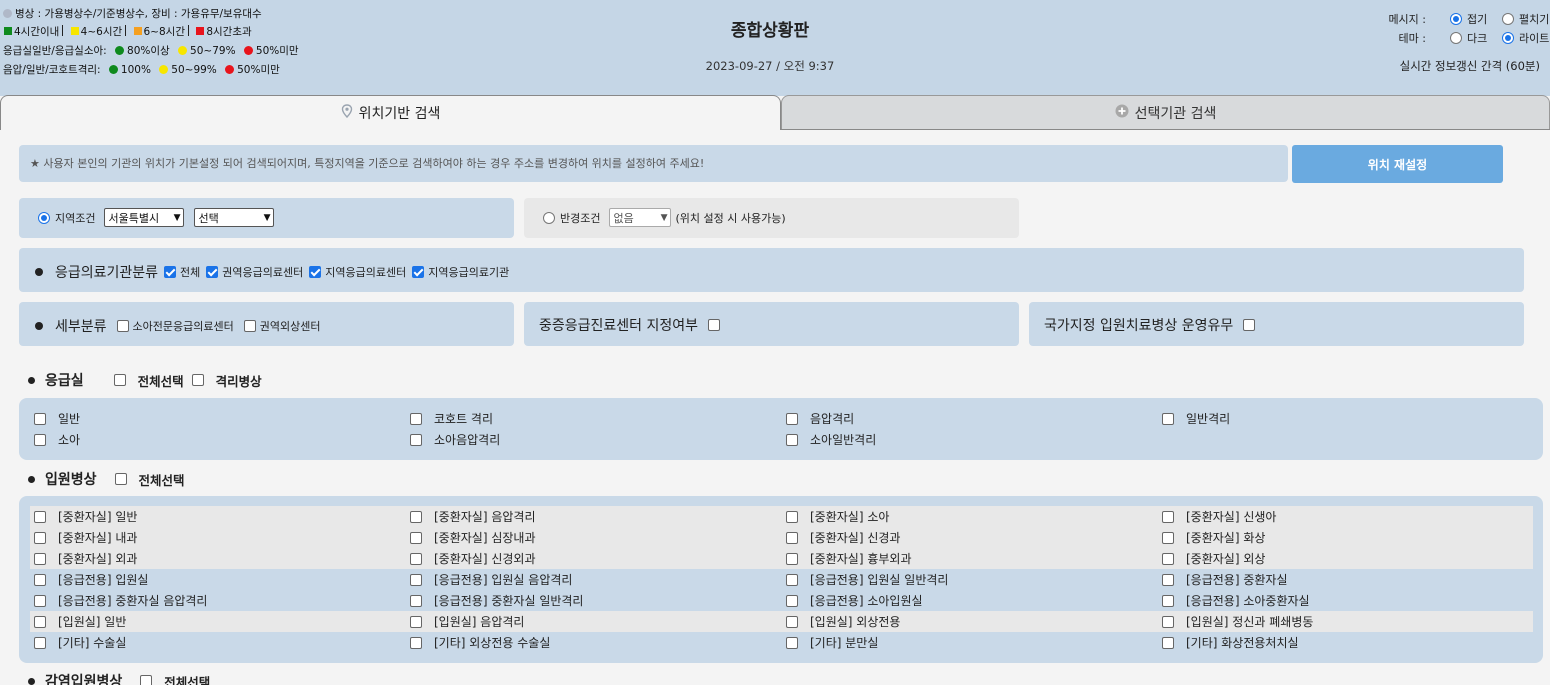 The height and width of the screenshot is (685, 1550). Describe the element at coordinates (1213, 537) in the screenshot. I see `inpatient-option-checkbox-item: [중환자실] 화상` at that location.